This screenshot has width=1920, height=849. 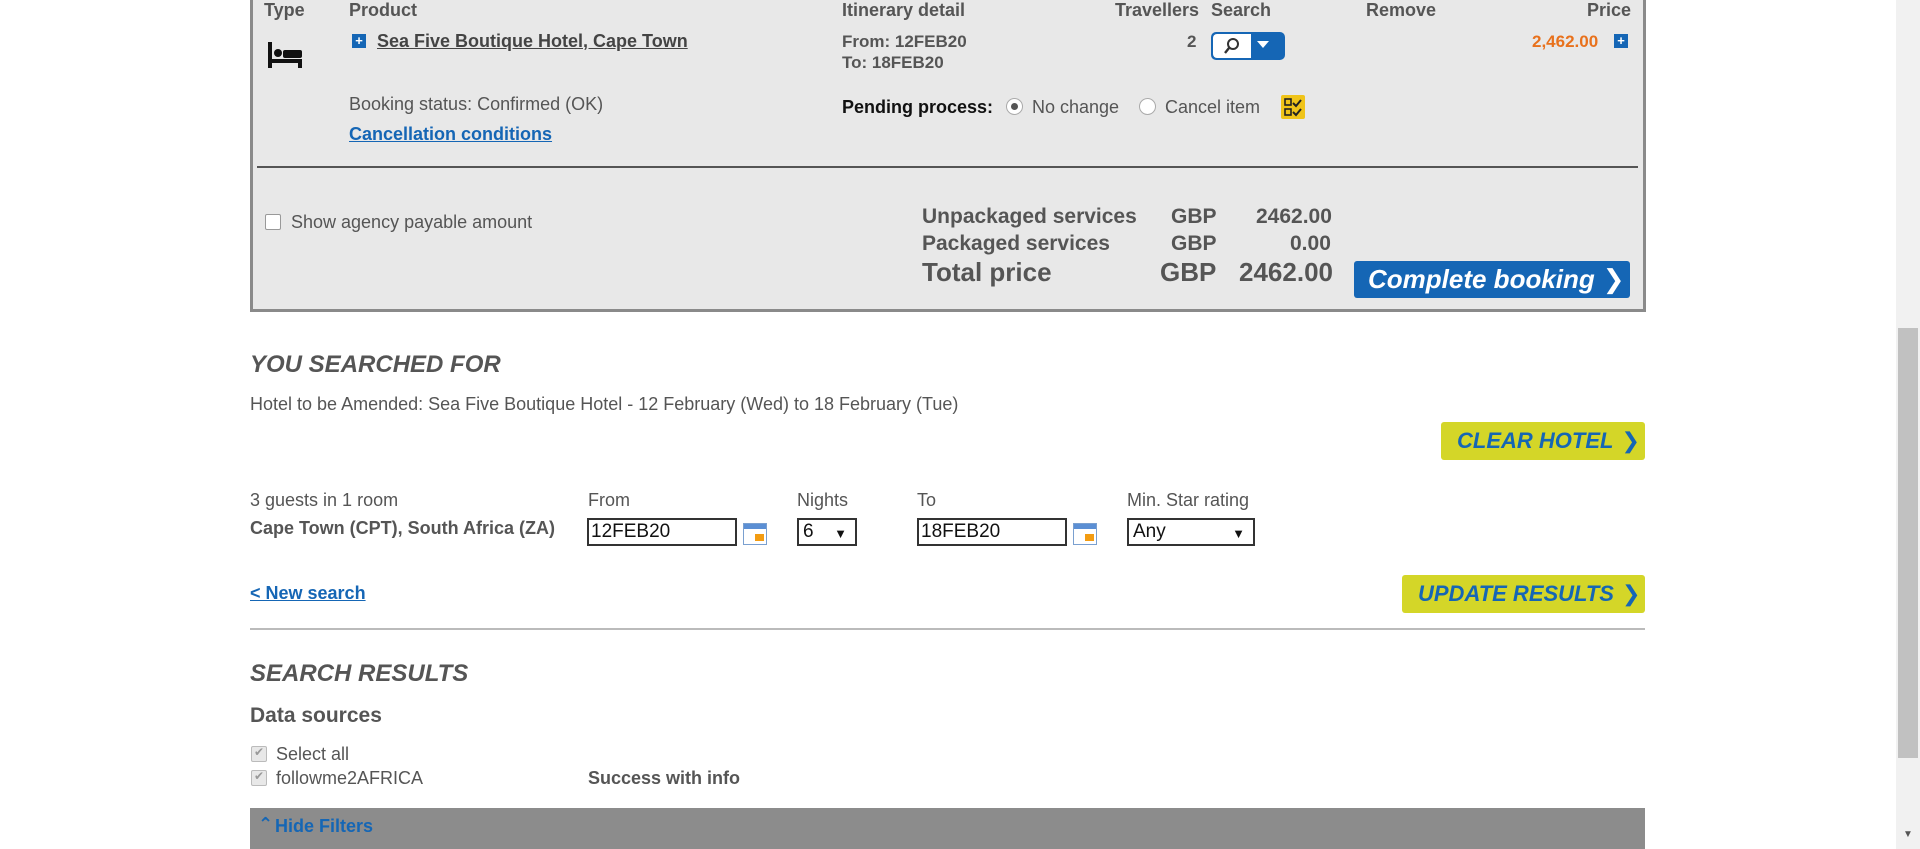 I want to click on pending-process-label: Pending process:, so click(x=918, y=107).